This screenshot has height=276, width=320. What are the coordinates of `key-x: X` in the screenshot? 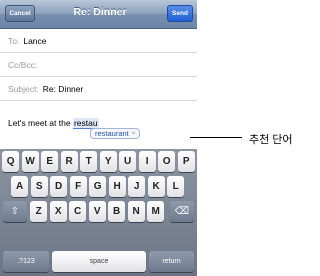 It's located at (58, 211).